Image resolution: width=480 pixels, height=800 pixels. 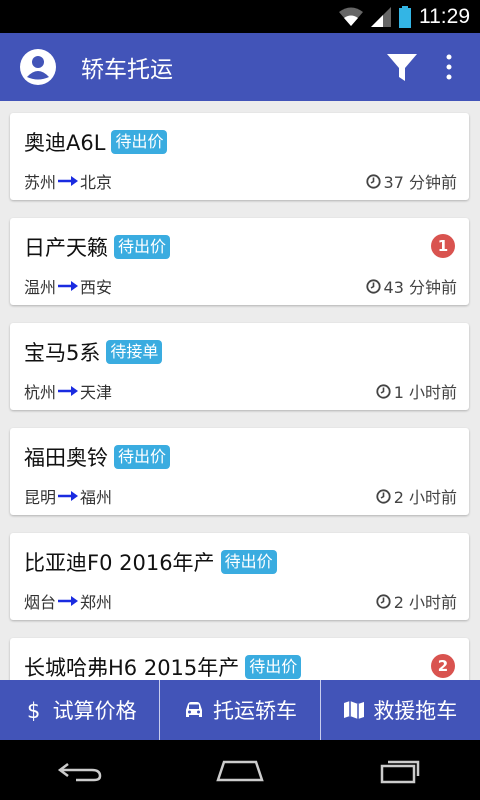 I want to click on car-model-row: 福田奥铃 待出价, so click(x=97, y=457).